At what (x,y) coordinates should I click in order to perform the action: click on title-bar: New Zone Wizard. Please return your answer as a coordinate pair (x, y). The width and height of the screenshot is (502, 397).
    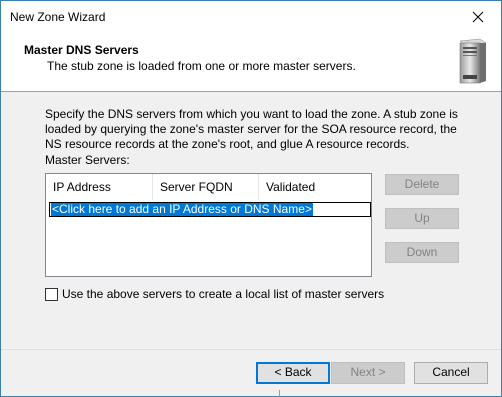
    Looking at the image, I should click on (251, 17).